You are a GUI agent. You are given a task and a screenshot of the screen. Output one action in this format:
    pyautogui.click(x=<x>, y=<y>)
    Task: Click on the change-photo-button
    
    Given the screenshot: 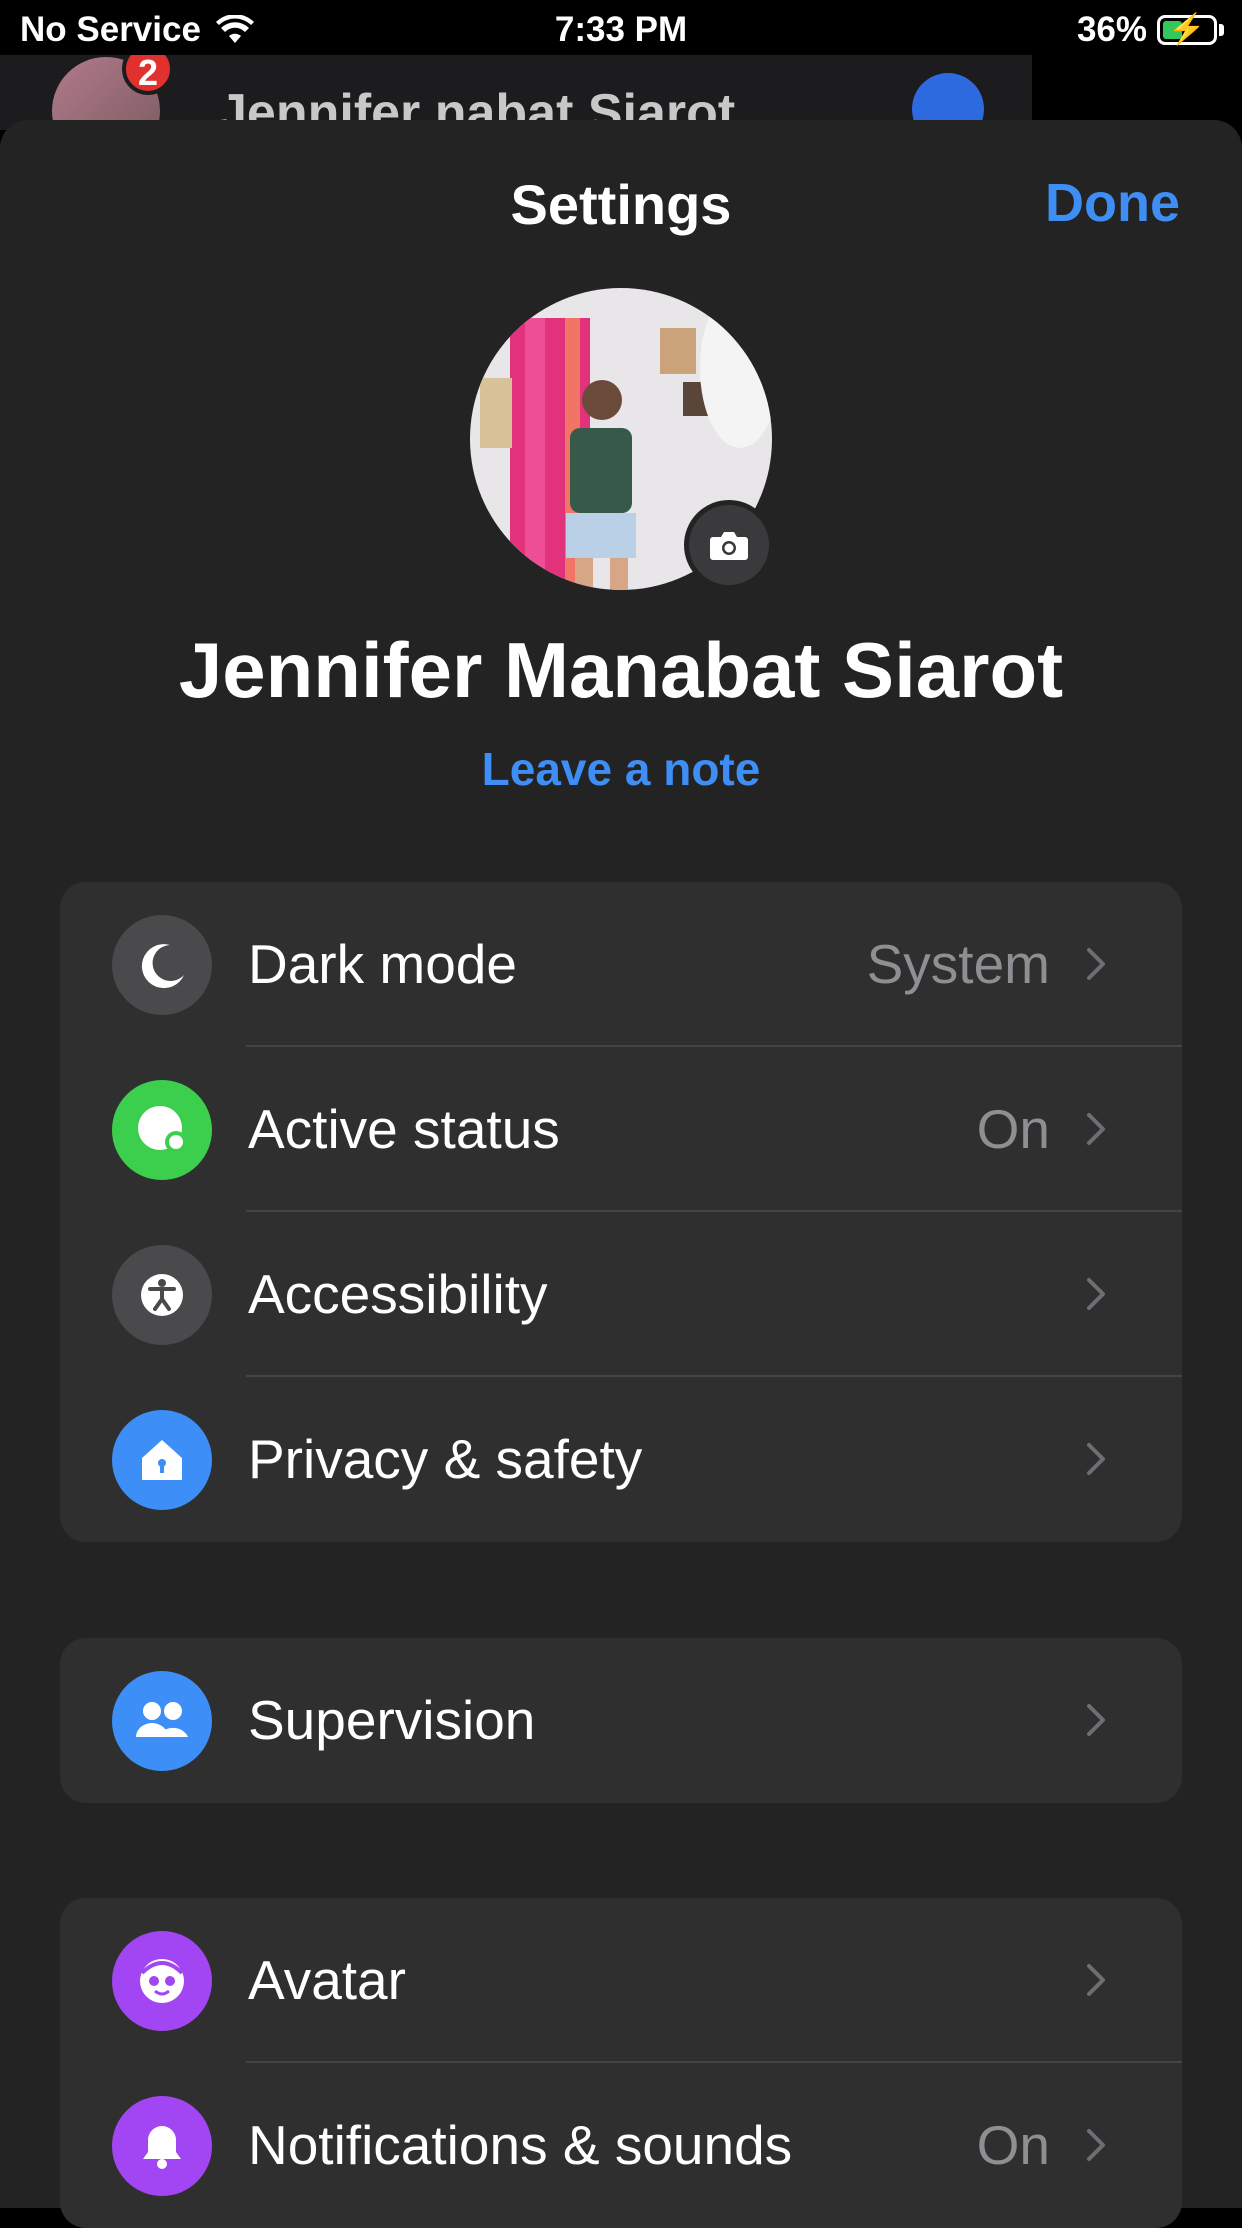 What is the action you would take?
    pyautogui.click(x=729, y=545)
    